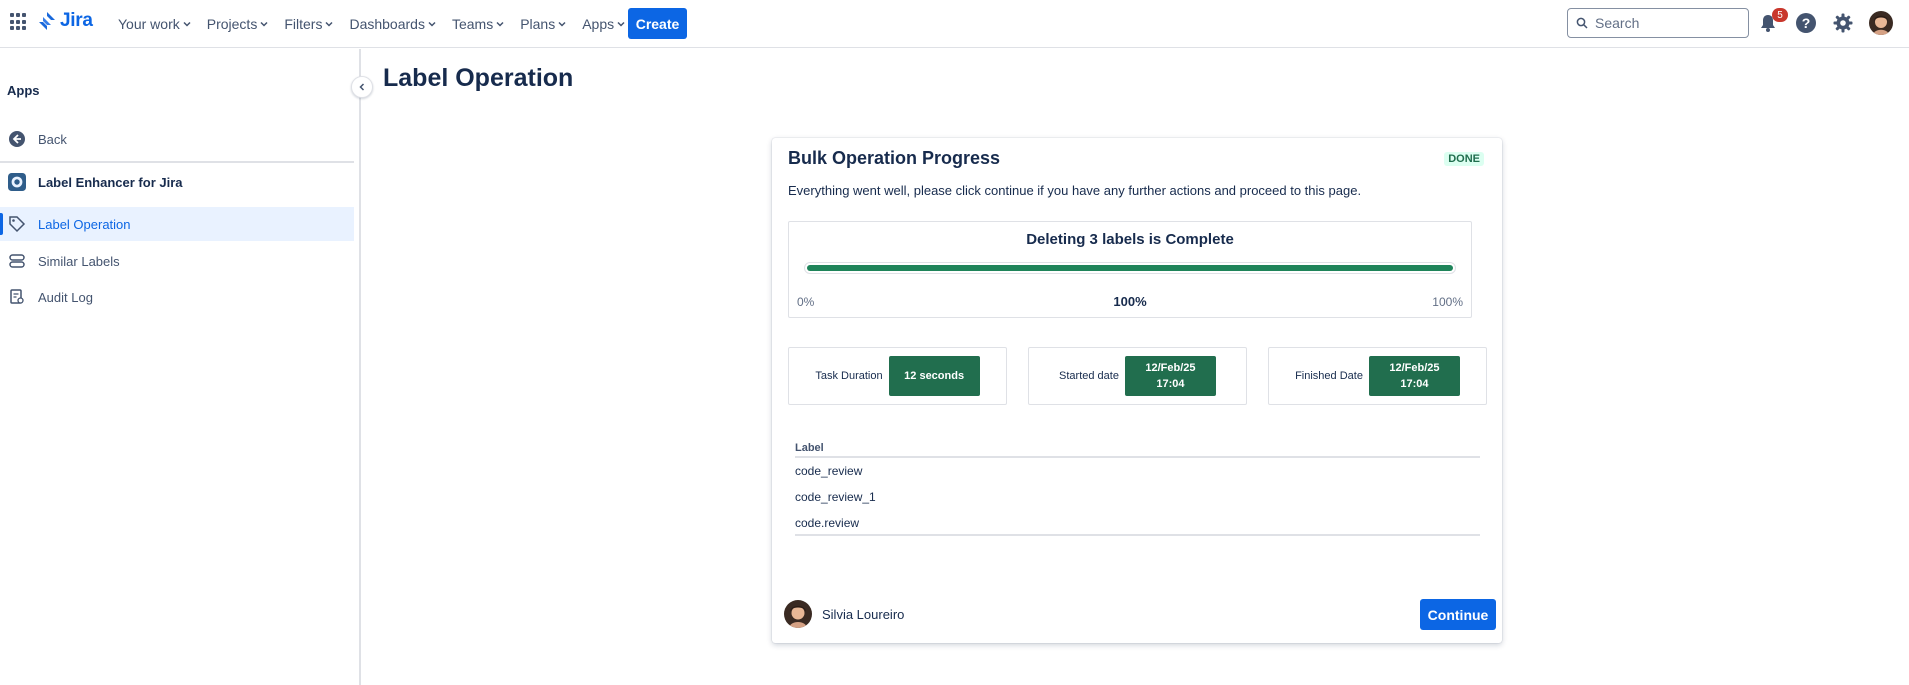 The width and height of the screenshot is (1909, 685). I want to click on product-name: Jira, so click(76, 20).